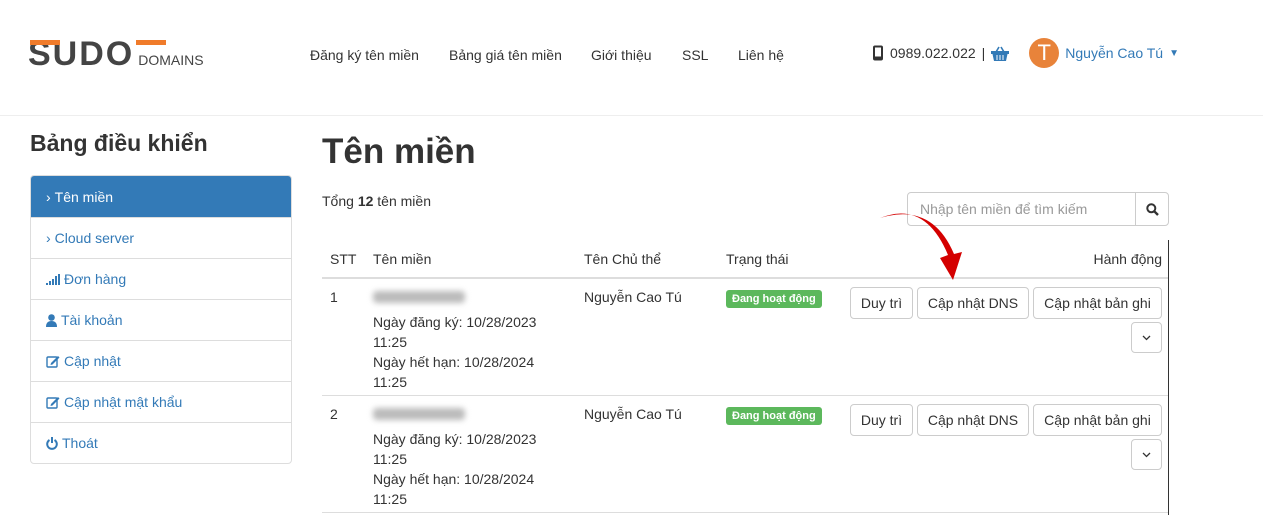 This screenshot has width=1263, height=515. I want to click on user-menu: Nguyễn Cao Tú, so click(1114, 53).